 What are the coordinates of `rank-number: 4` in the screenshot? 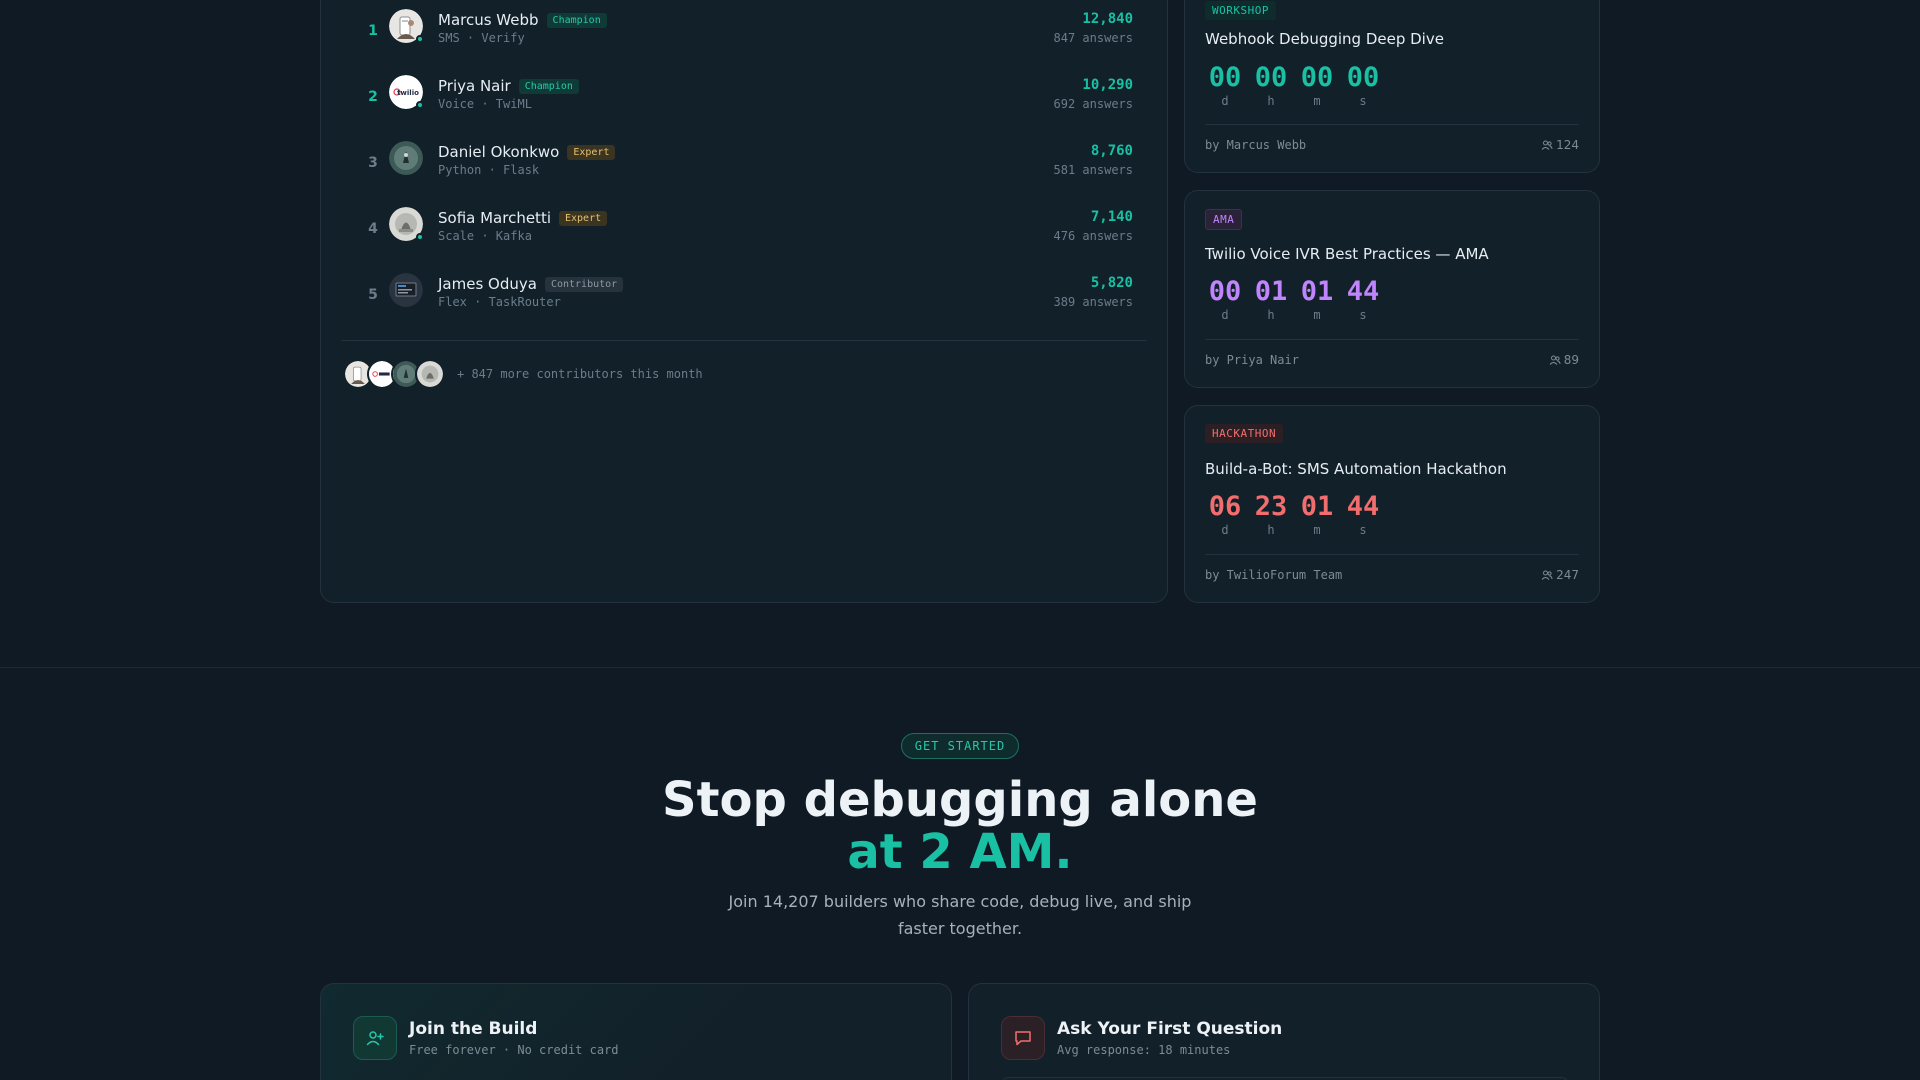 It's located at (373, 229).